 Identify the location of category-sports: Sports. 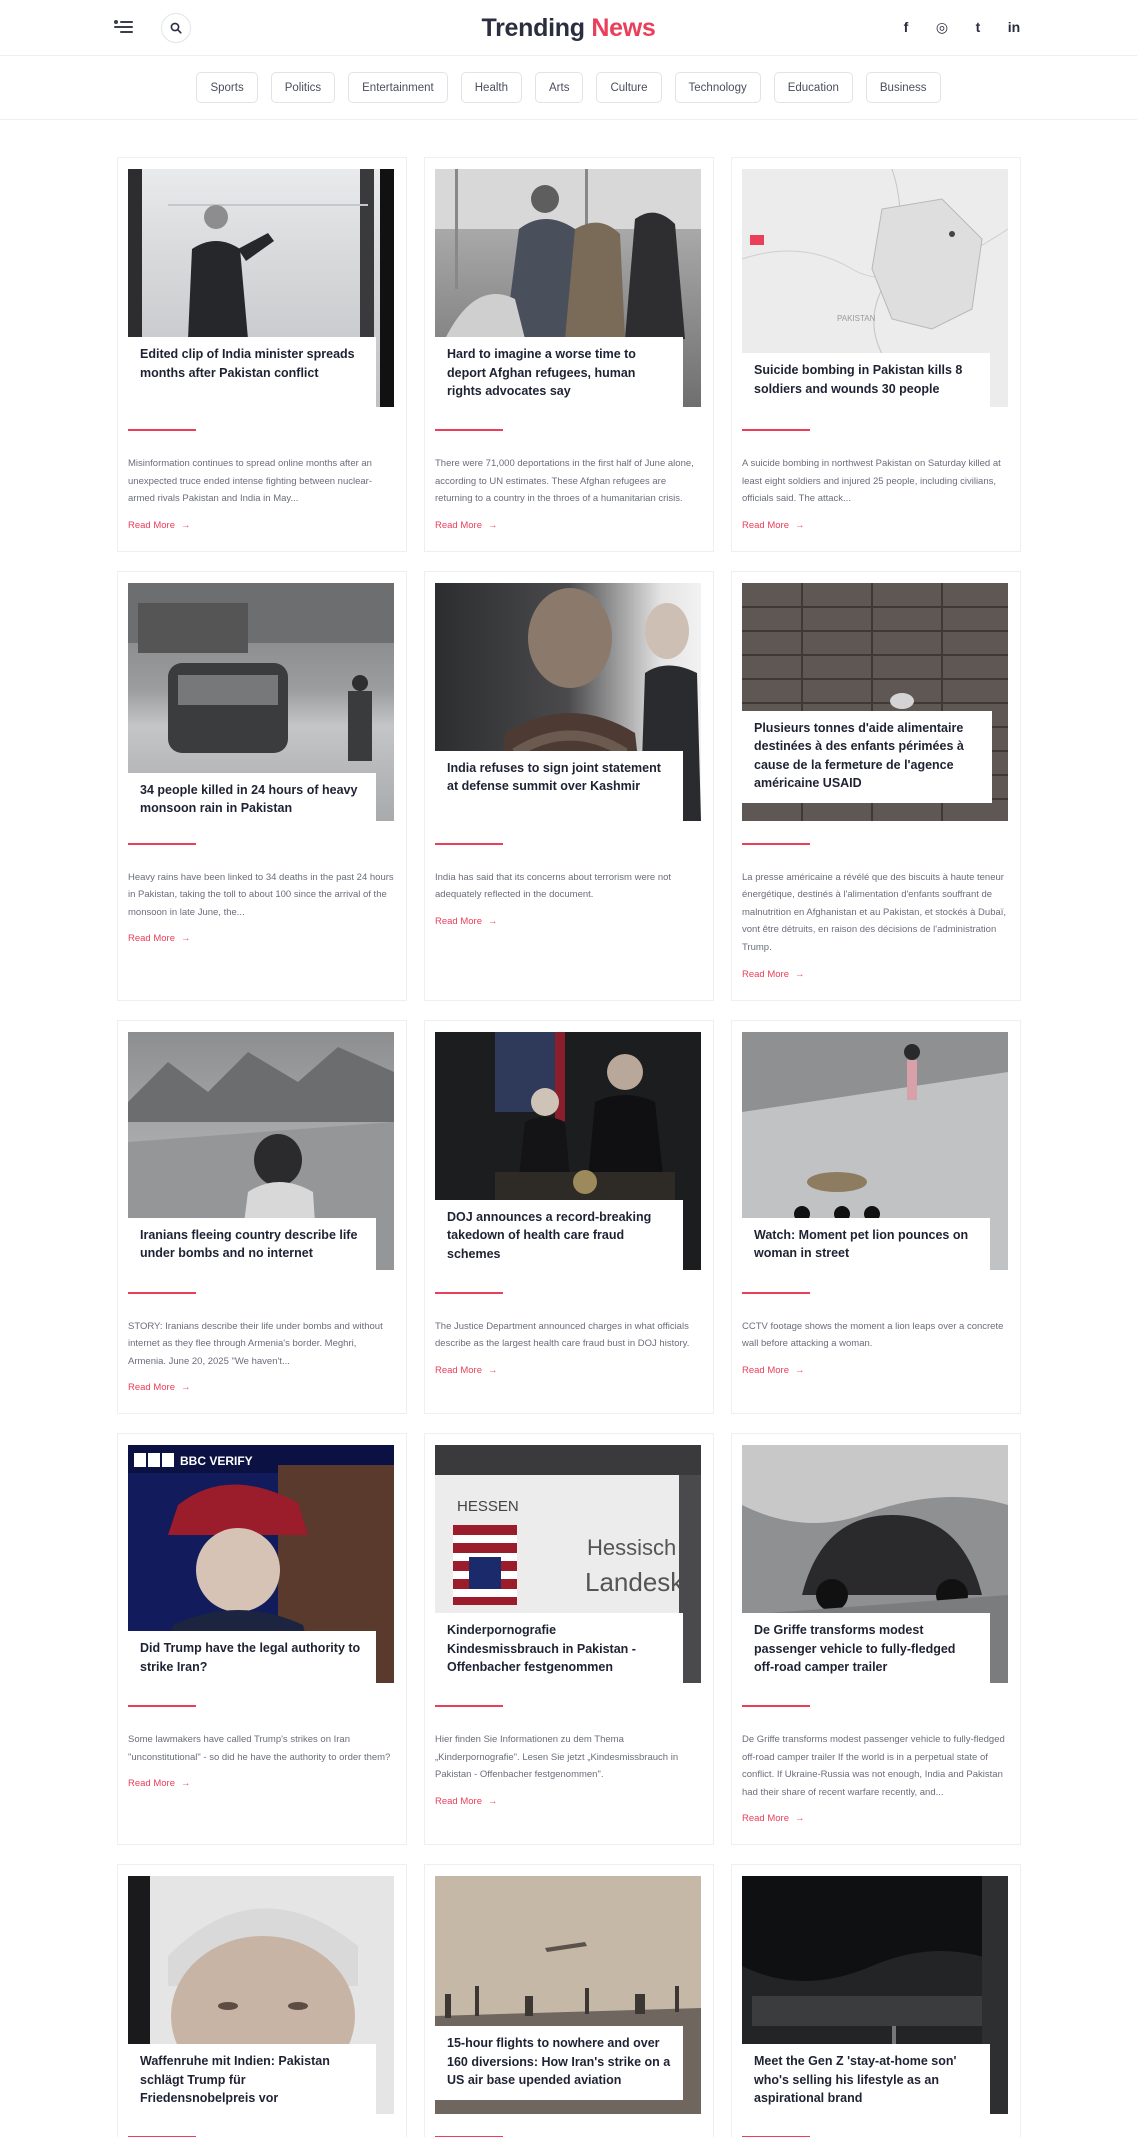
(227, 87).